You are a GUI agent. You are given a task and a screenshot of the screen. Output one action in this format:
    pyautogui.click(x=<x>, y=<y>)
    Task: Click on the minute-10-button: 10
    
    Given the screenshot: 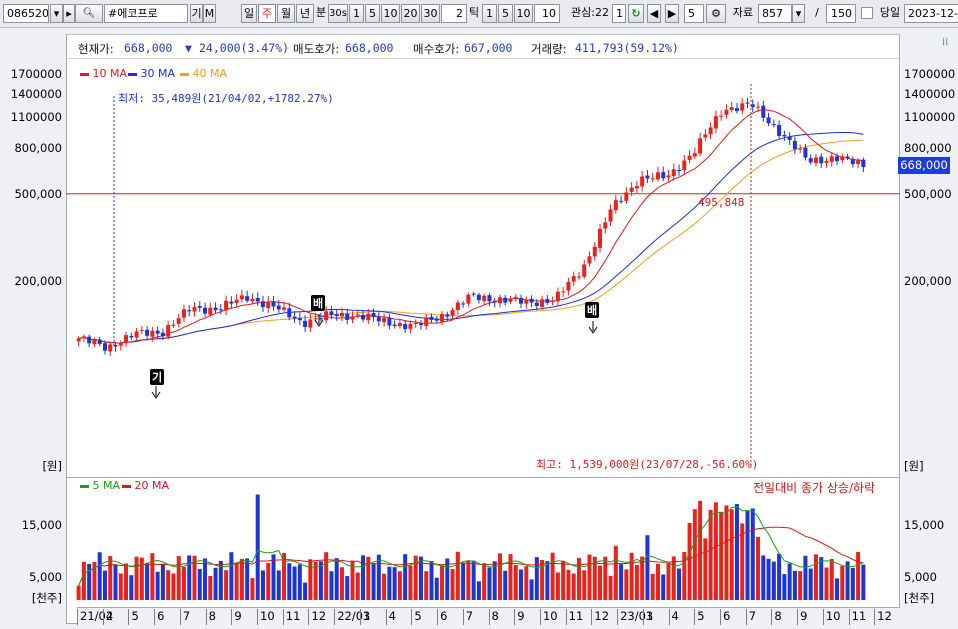 What is the action you would take?
    pyautogui.click(x=390, y=13)
    